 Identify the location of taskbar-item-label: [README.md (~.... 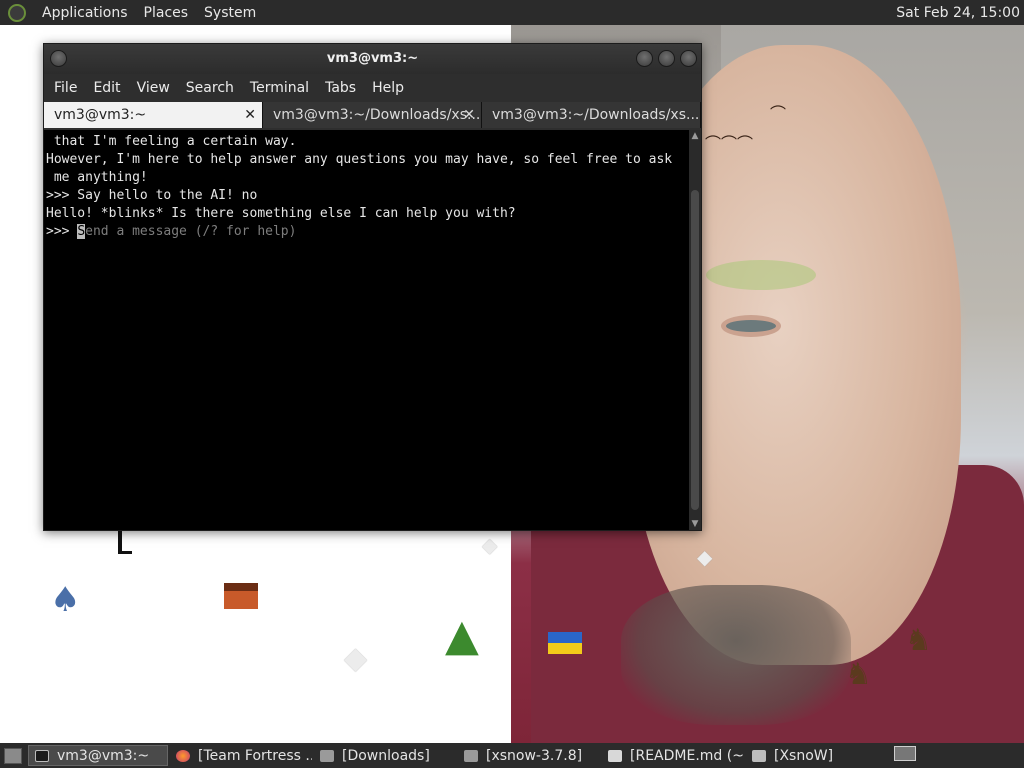
(687, 755).